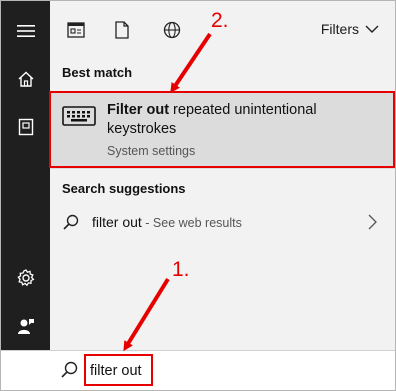 The image size is (396, 391). Describe the element at coordinates (181, 269) in the screenshot. I see `annotation-step-1-label: 1.` at that location.